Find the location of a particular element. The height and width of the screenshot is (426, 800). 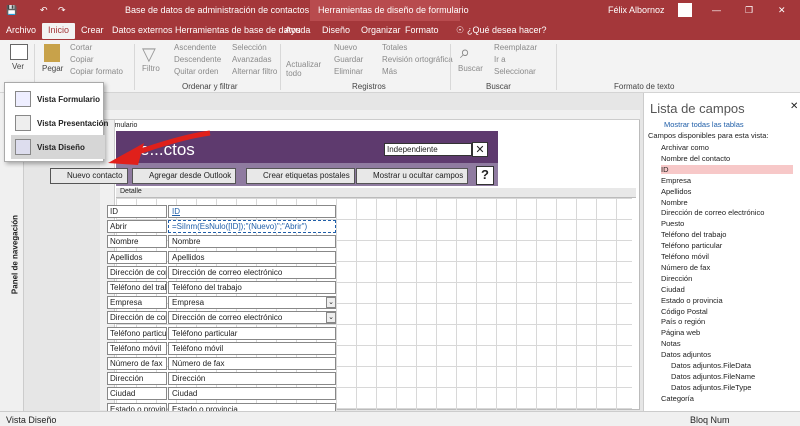

avanzadas-button: Avanzadas is located at coordinates (251, 59).